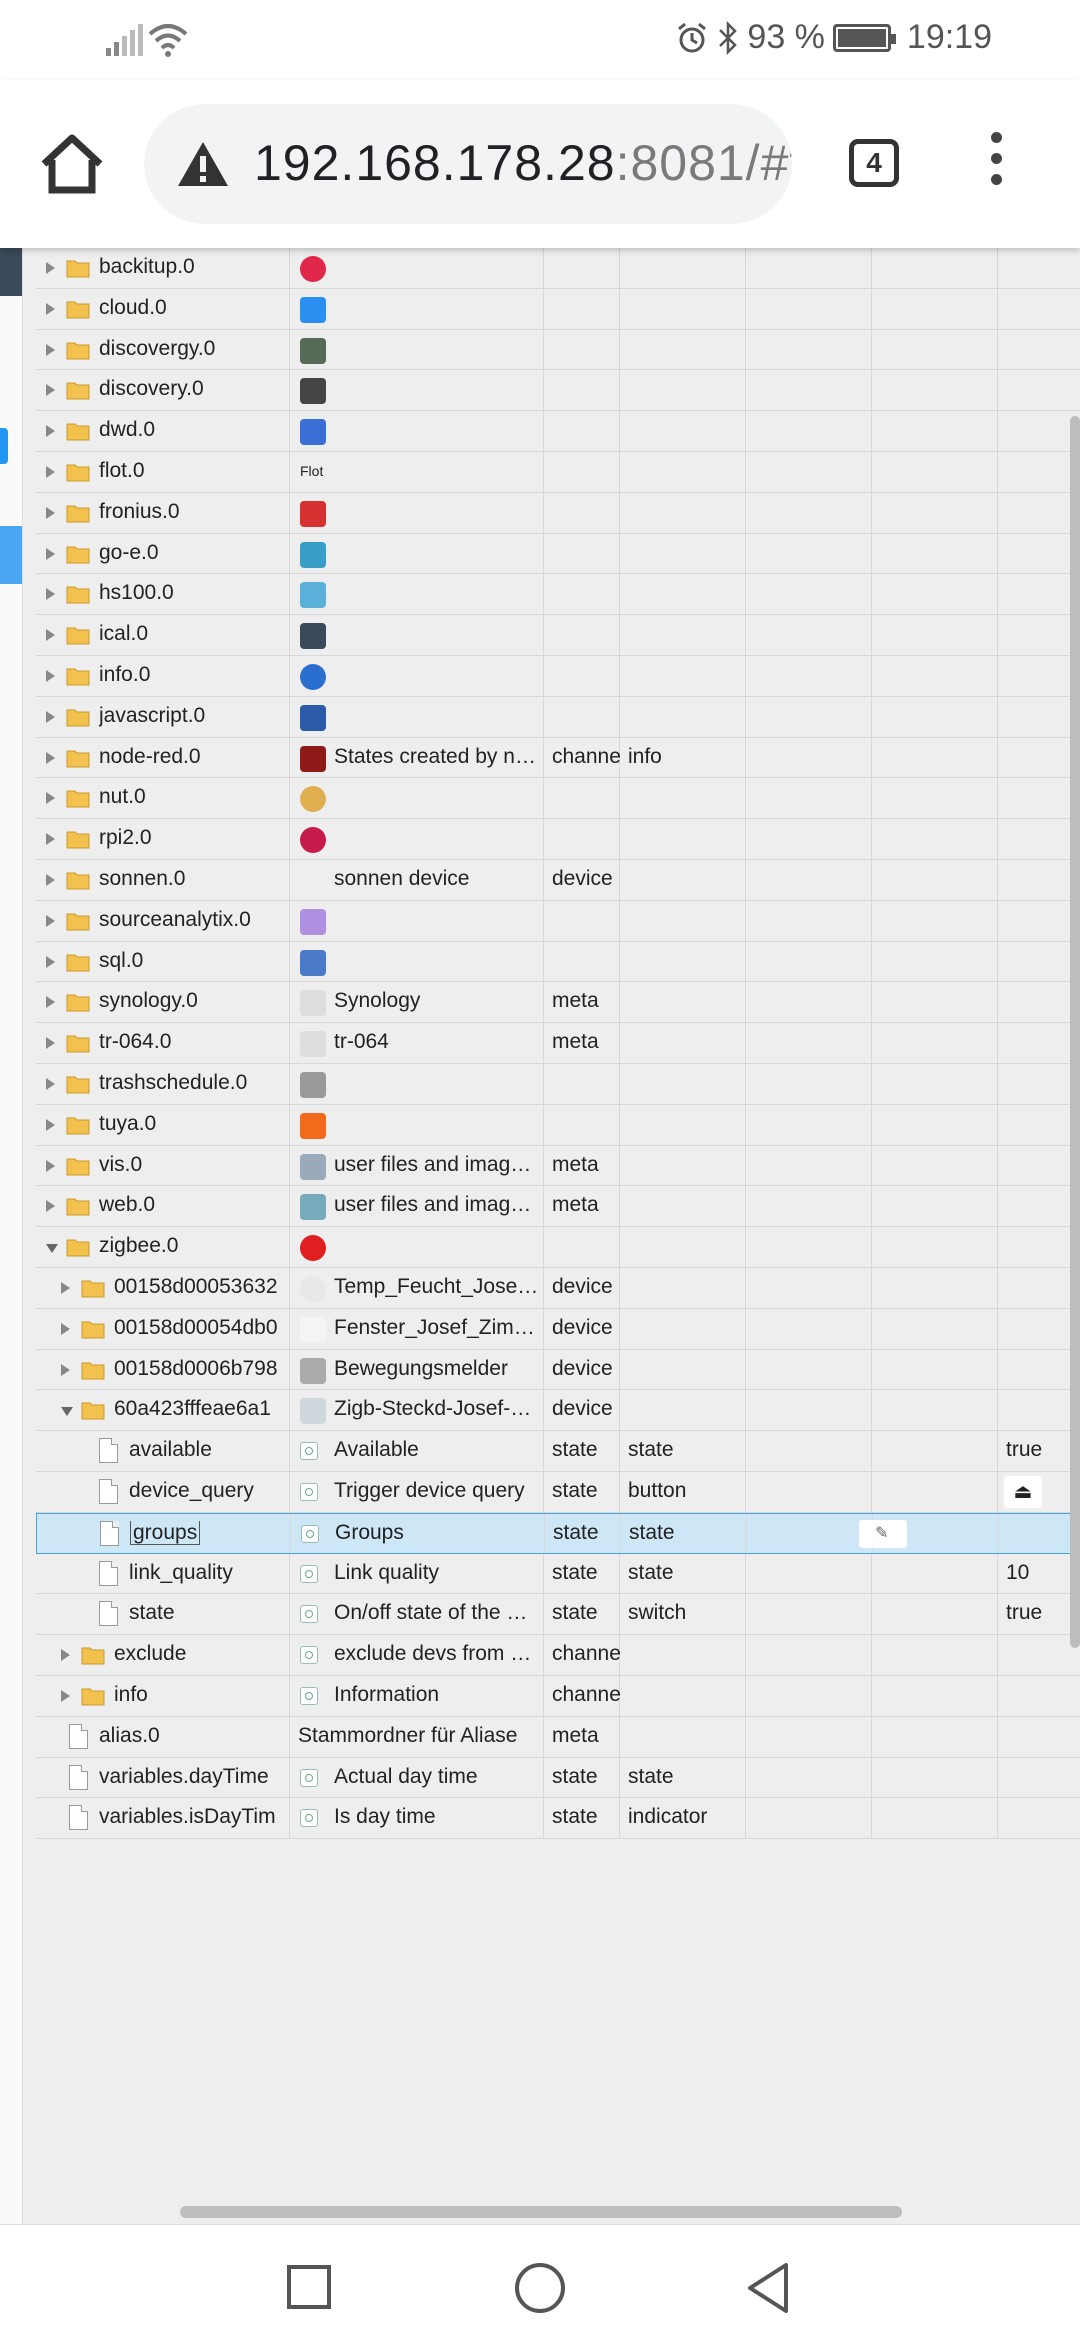  I want to click on tree-row: web.0 user files and imag… meta, so click(558, 1207).